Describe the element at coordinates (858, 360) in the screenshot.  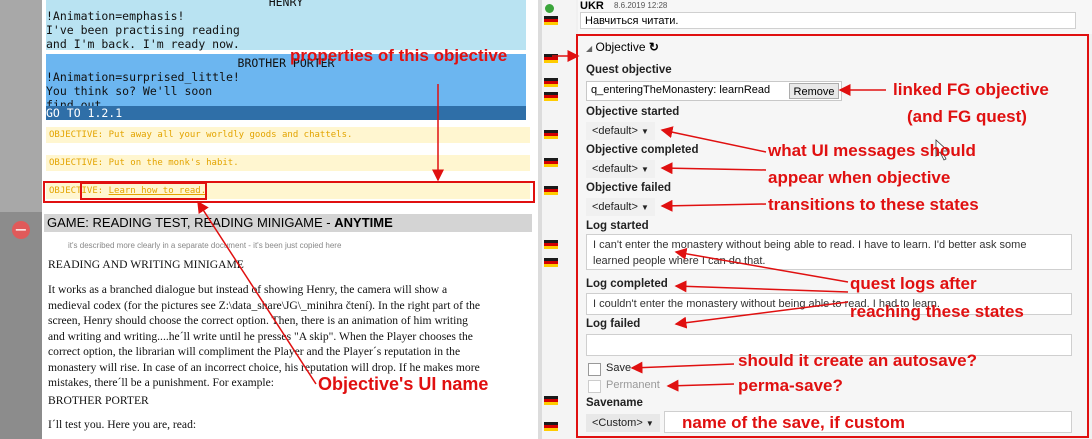
I see `annotation-autosave: should it create an autosave?` at that location.